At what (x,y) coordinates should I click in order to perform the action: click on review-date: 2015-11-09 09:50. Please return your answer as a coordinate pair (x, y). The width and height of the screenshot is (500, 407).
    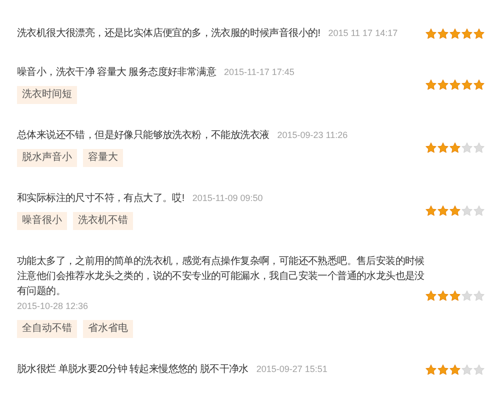
    Looking at the image, I should click on (227, 198).